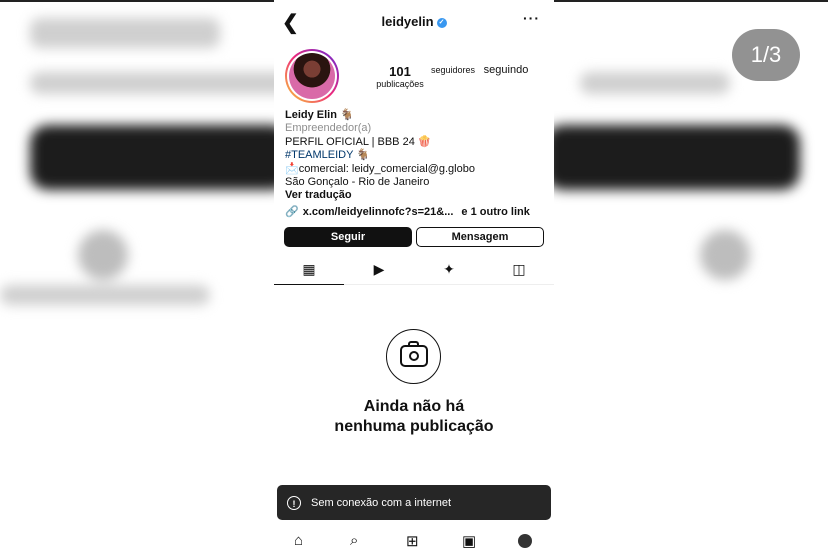  Describe the element at coordinates (319, 115) in the screenshot. I see `profile-name: Leidy Elin 🐐` at that location.